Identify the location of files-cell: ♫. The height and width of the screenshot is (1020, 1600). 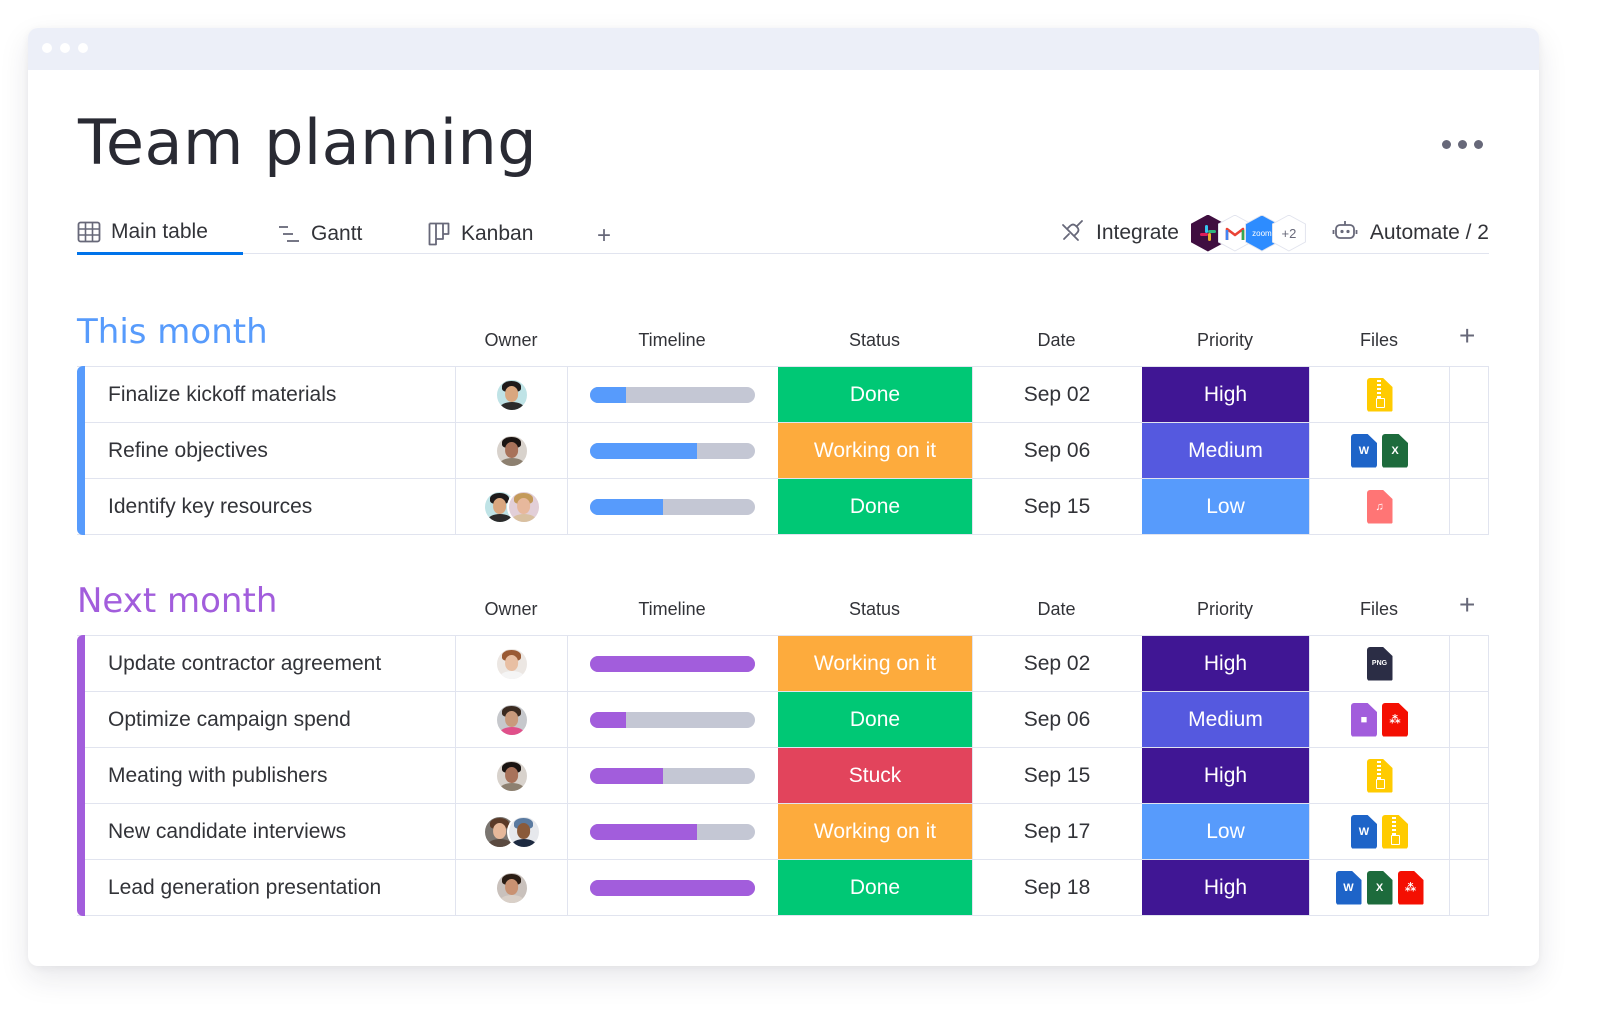
(1379, 506).